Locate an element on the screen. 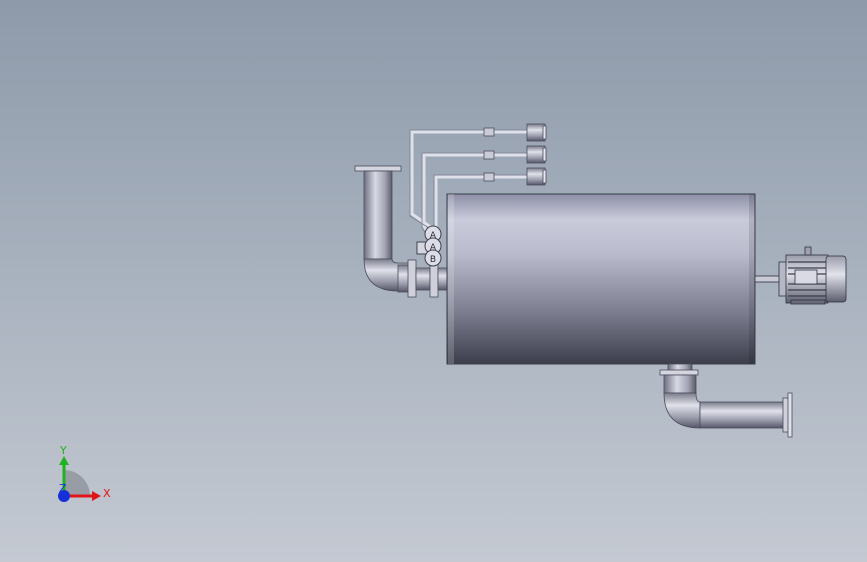  motor-shaft is located at coordinates (768, 279).